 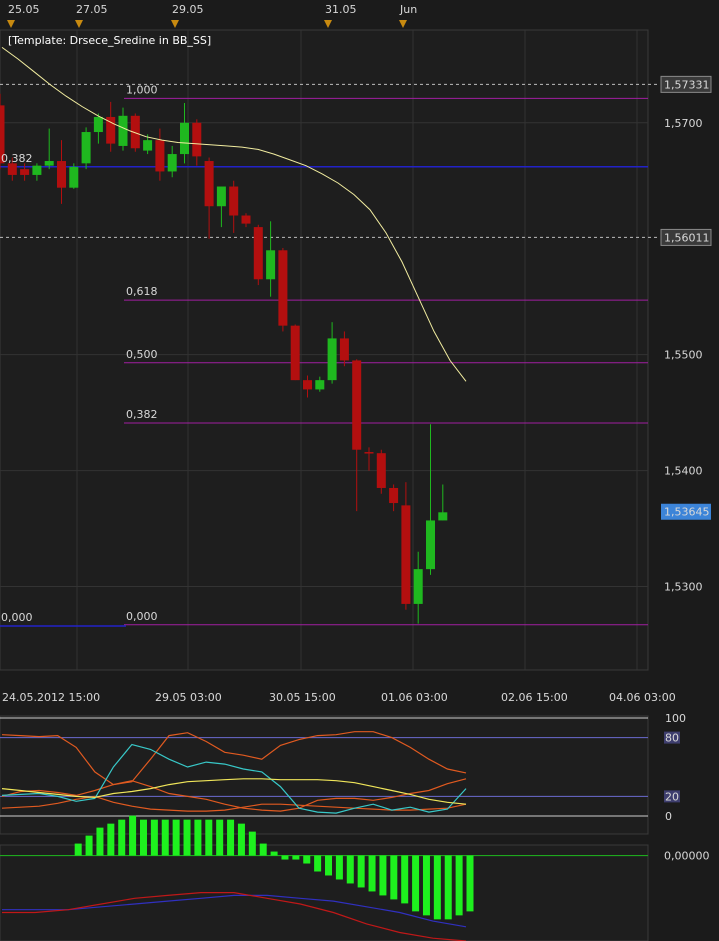 What do you see at coordinates (687, 237) in the screenshot?
I see `dashed-level-tag-label: 1,56011` at bounding box center [687, 237].